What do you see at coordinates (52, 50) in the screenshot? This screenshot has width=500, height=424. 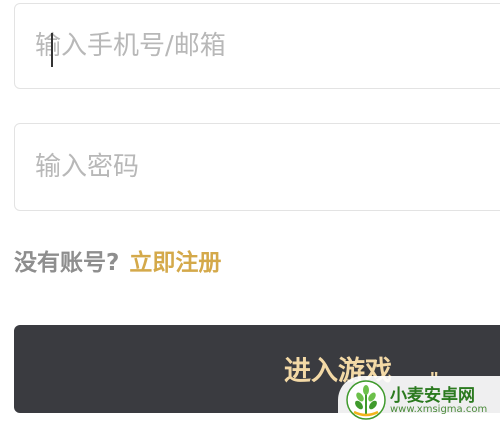 I see `text-caret` at bounding box center [52, 50].